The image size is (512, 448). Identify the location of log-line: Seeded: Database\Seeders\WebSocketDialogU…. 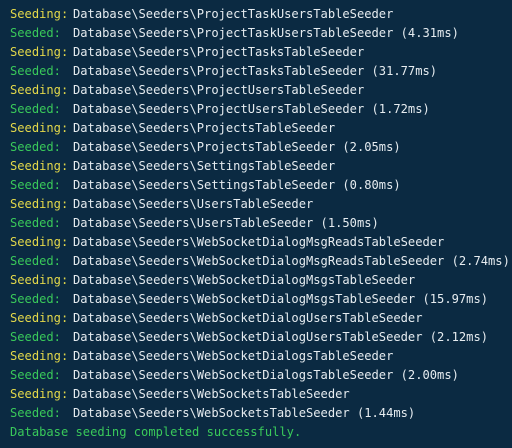
(261, 337).